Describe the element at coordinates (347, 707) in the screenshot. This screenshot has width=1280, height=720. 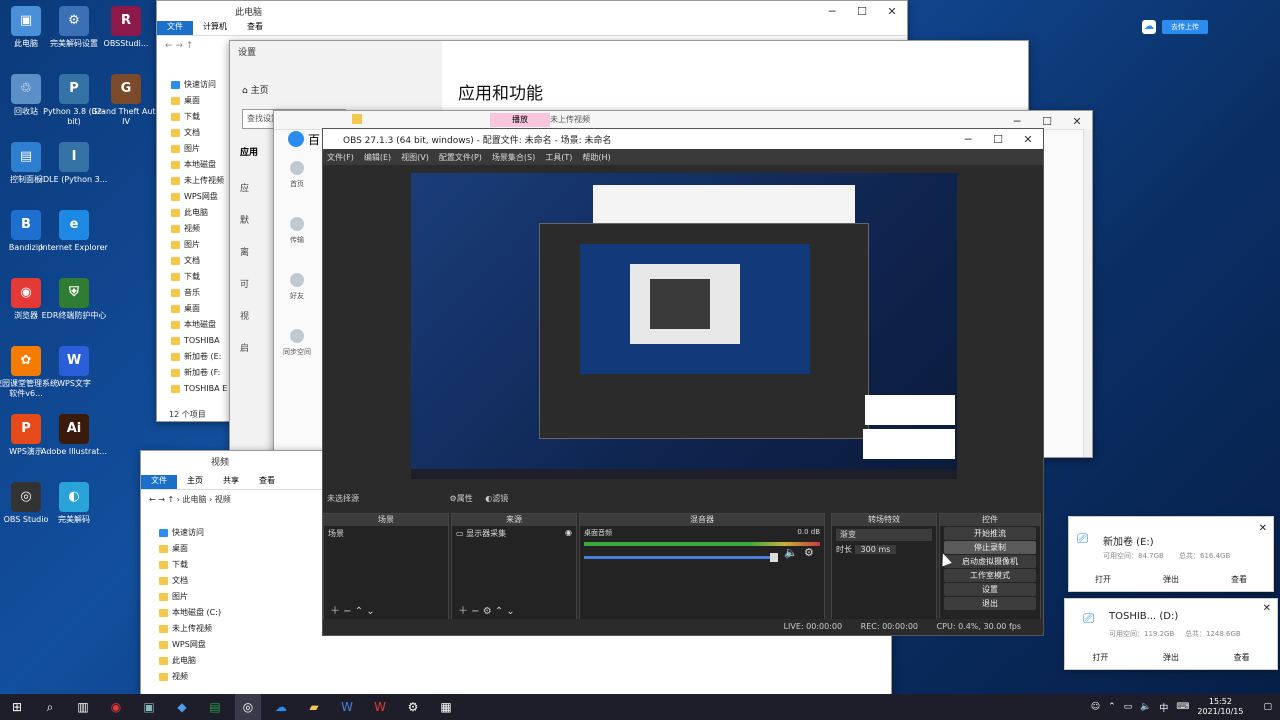
I see `wps-word-icon: W` at that location.